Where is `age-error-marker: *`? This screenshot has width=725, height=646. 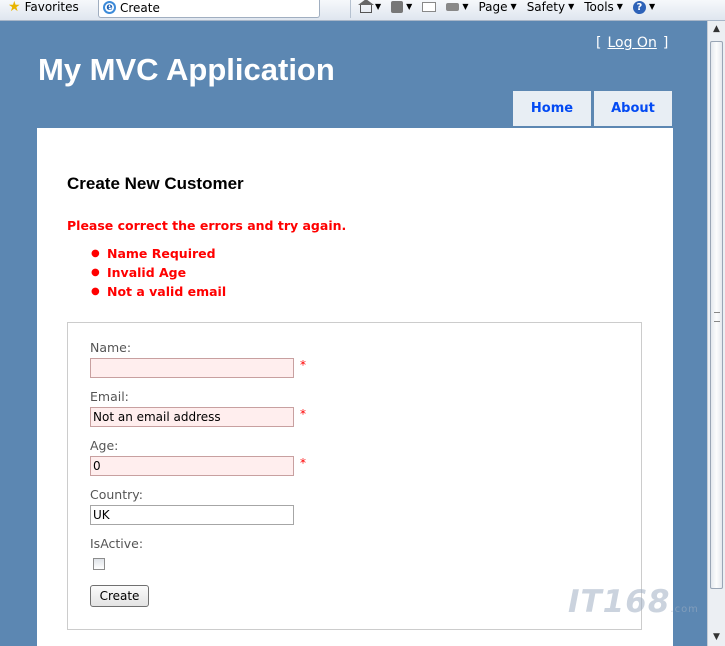
age-error-marker: * is located at coordinates (303, 463).